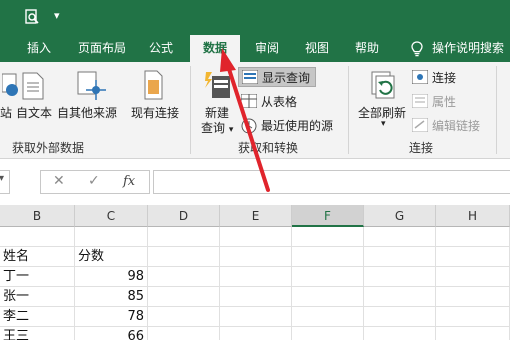 The width and height of the screenshot is (510, 340). Describe the element at coordinates (111, 333) in the screenshot. I see `table-row-score: 66` at that location.